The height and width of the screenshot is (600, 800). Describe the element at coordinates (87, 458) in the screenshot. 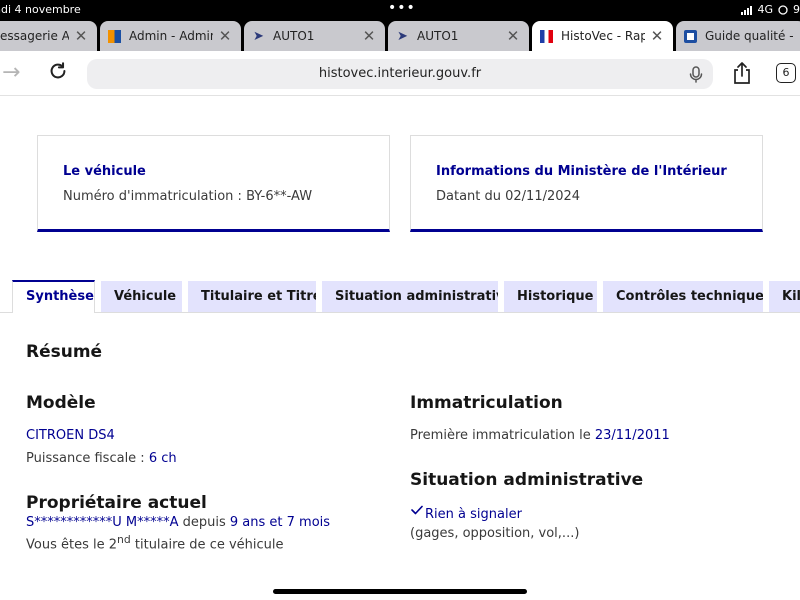

I see `fiscal-power-label: Puissance fiscale :` at that location.